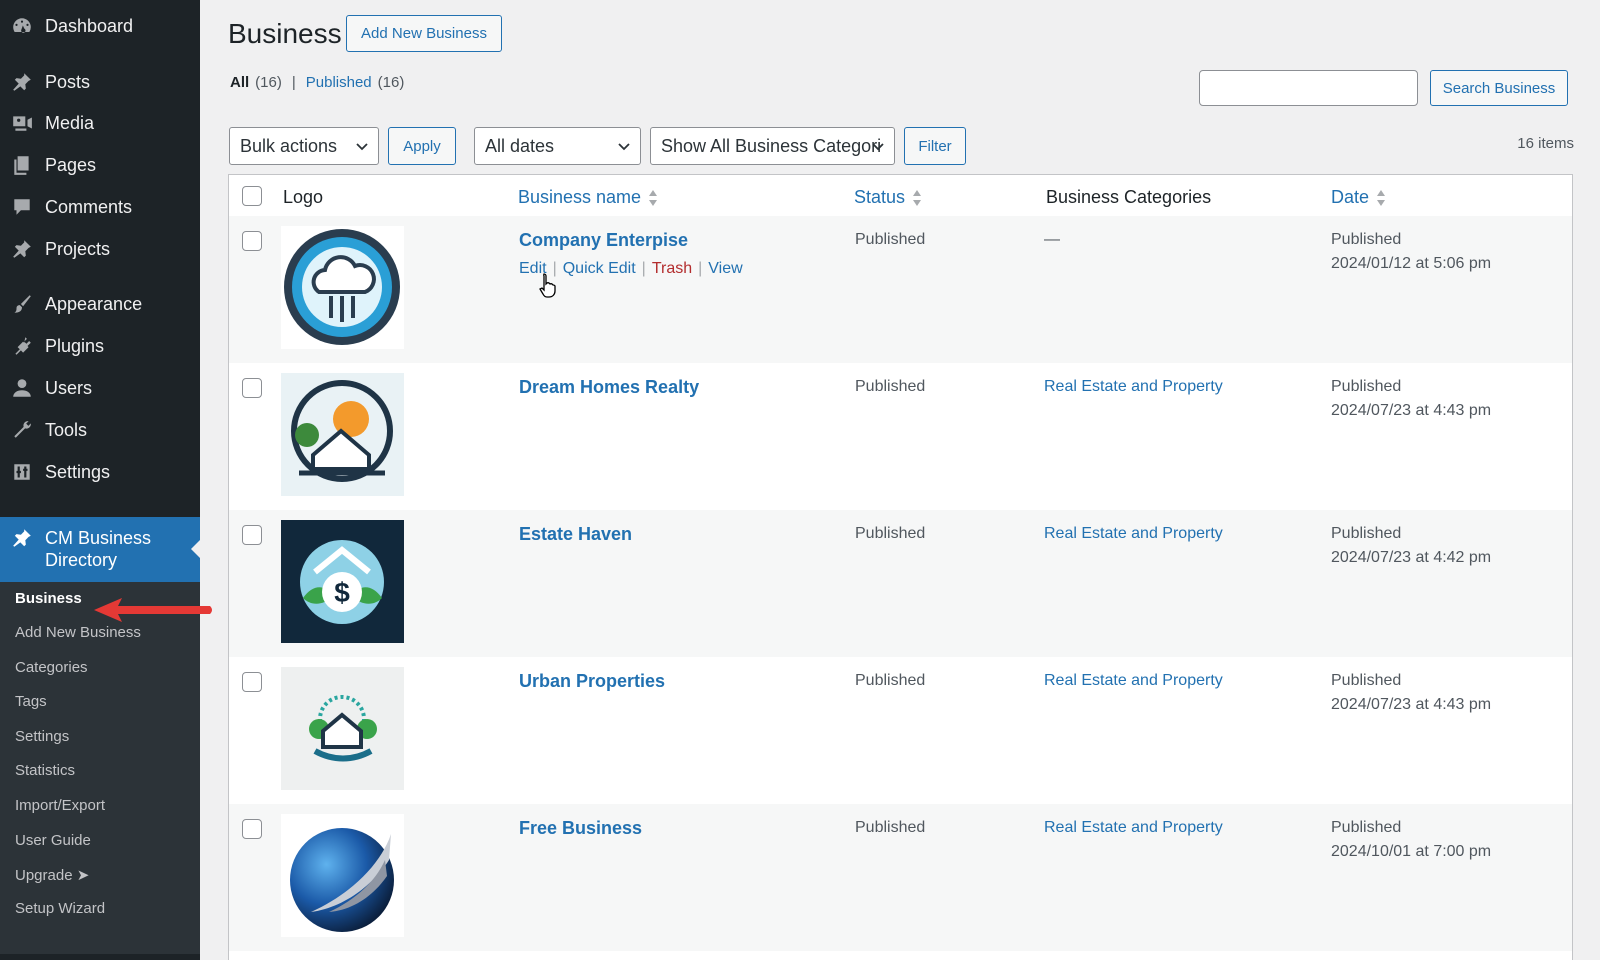 This screenshot has height=960, width=1600. I want to click on sidebar-item-cm-business-directory: CM Business Directory, so click(100, 549).